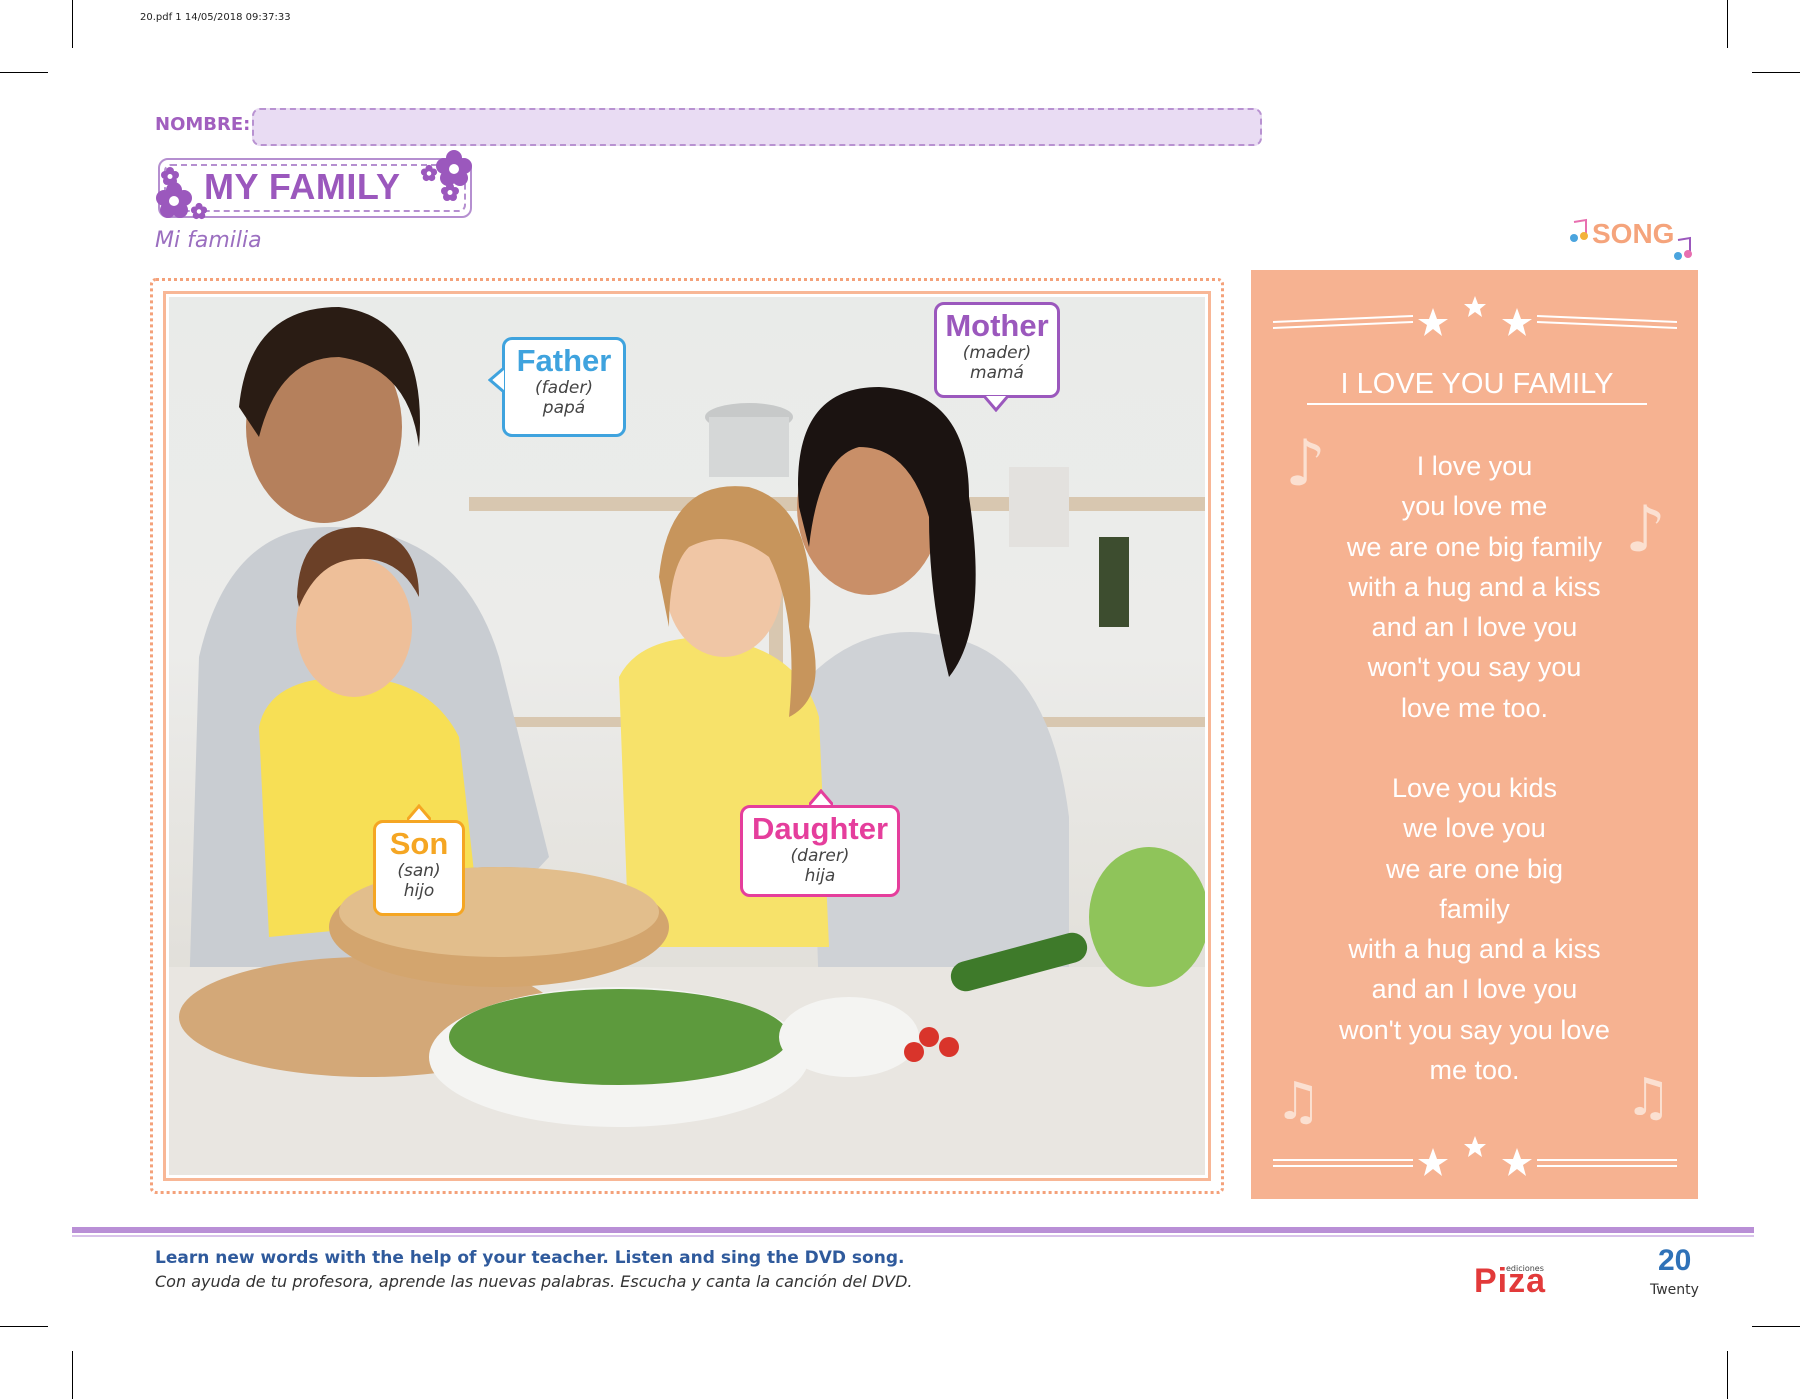 The image size is (1800, 1399). Describe the element at coordinates (1474, 1029) in the screenshot. I see `song-line: won't you say you love` at that location.